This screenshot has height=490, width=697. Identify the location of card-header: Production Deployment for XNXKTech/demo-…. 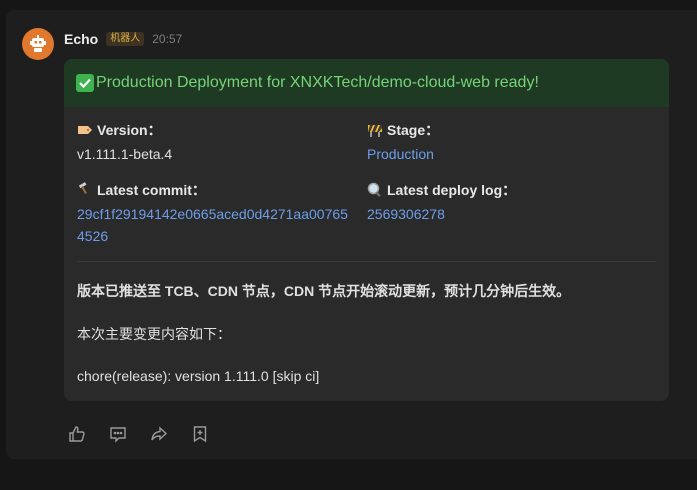
(366, 83).